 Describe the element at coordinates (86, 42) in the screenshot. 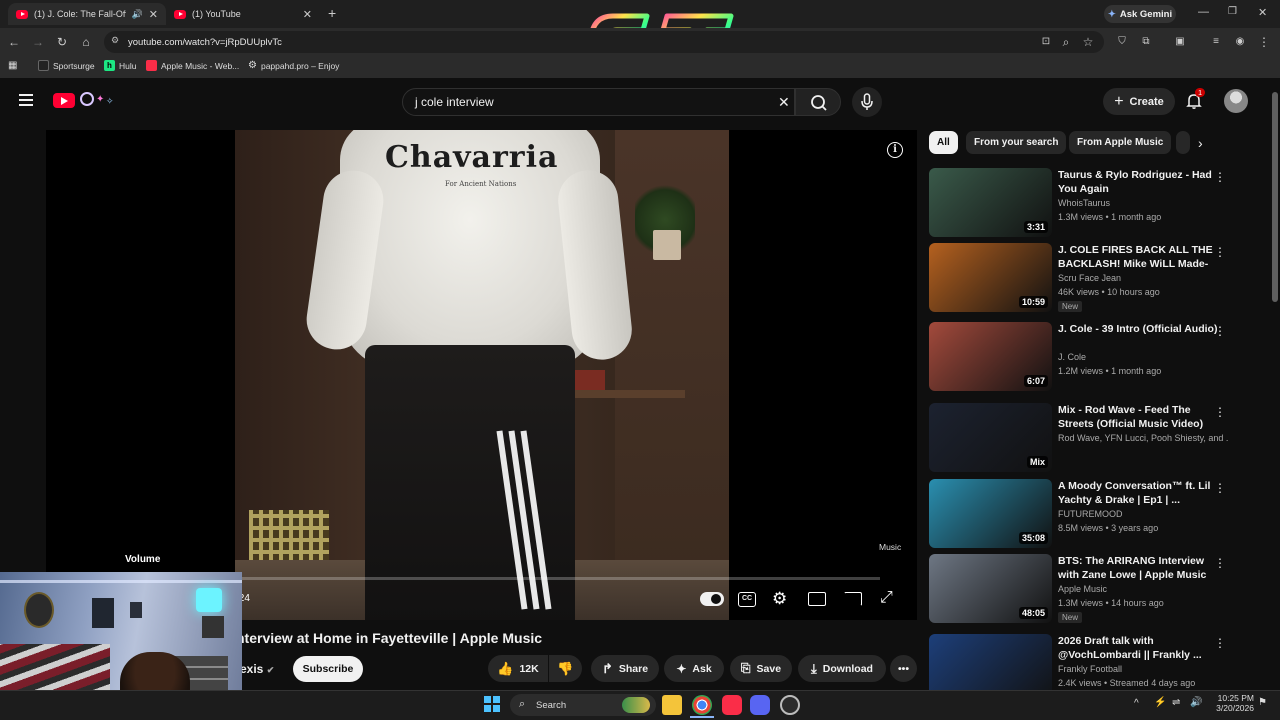

I see `home-icon: ⌂` at that location.